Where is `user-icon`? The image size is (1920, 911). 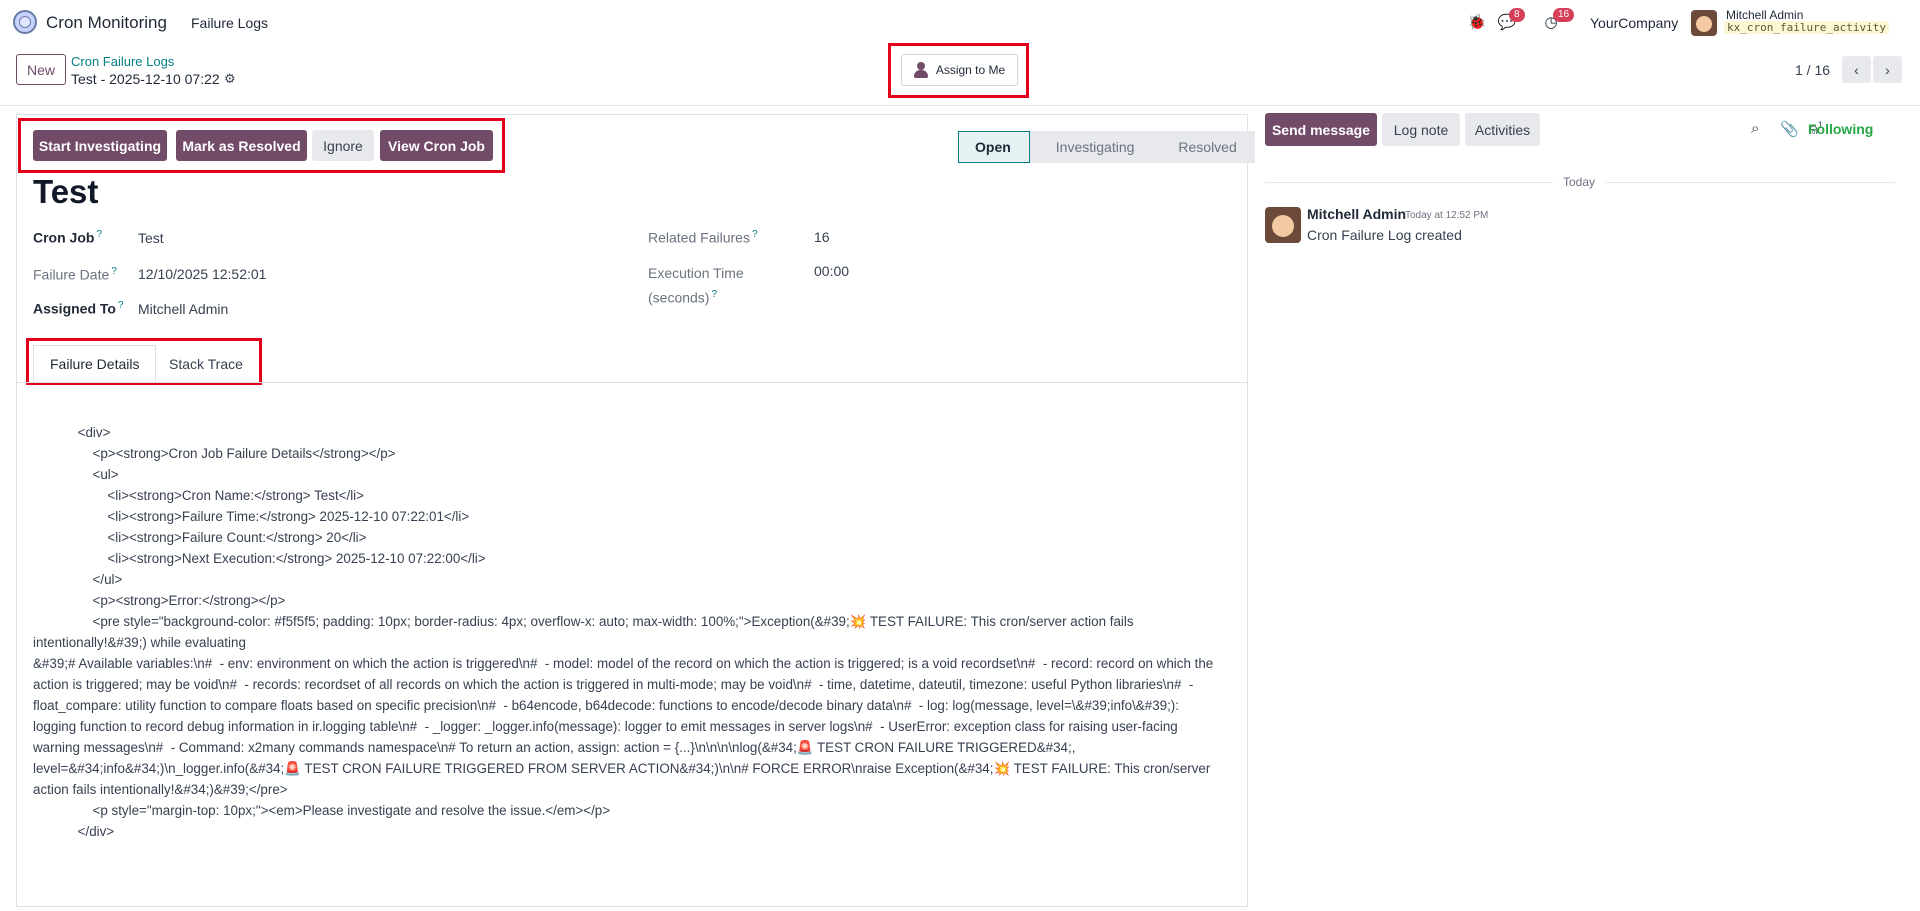 user-icon is located at coordinates (920, 70).